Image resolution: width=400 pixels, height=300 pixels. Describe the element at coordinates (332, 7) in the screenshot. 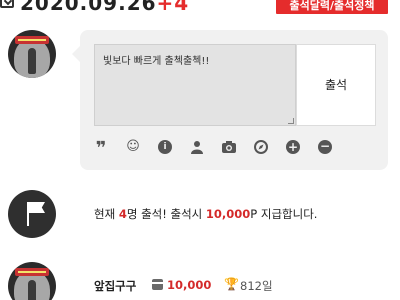

I see `attendance-calendar-button: 출석달력/출석정책` at that location.